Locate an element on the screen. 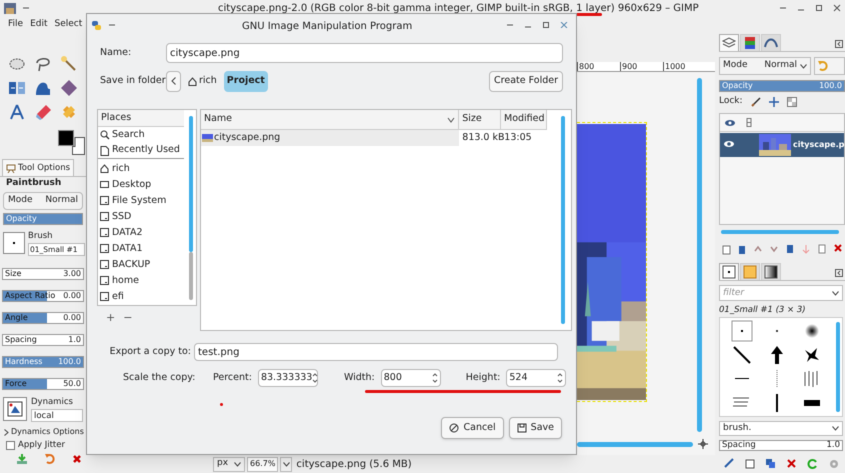  place-item: Desktop is located at coordinates (141, 185).